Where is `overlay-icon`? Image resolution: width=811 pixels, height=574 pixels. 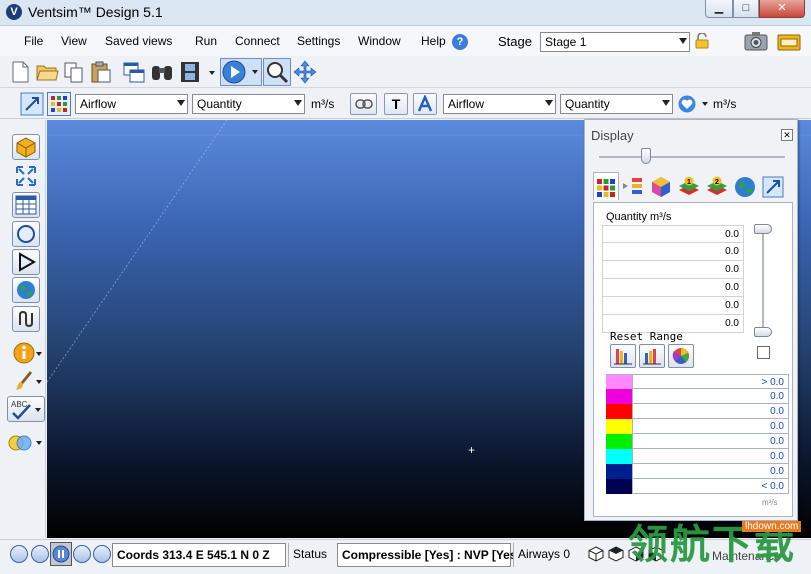
overlay-icon is located at coordinates (21, 443).